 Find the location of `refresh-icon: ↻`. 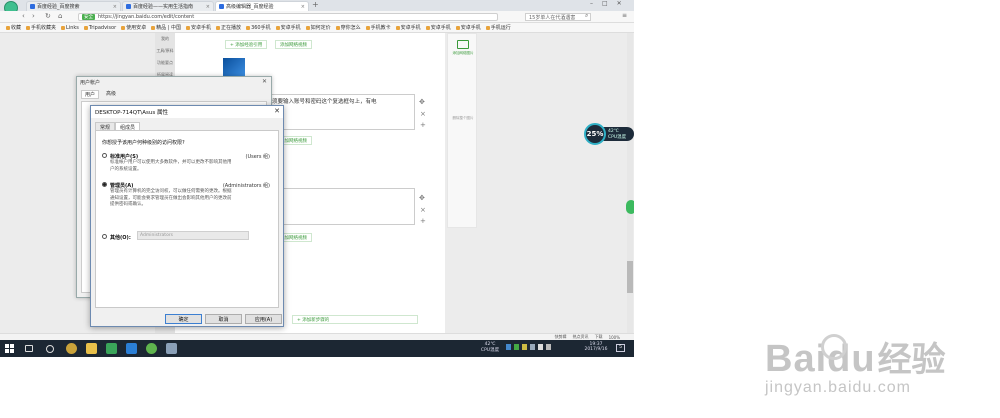

refresh-icon: ↻ is located at coordinates (48, 16).